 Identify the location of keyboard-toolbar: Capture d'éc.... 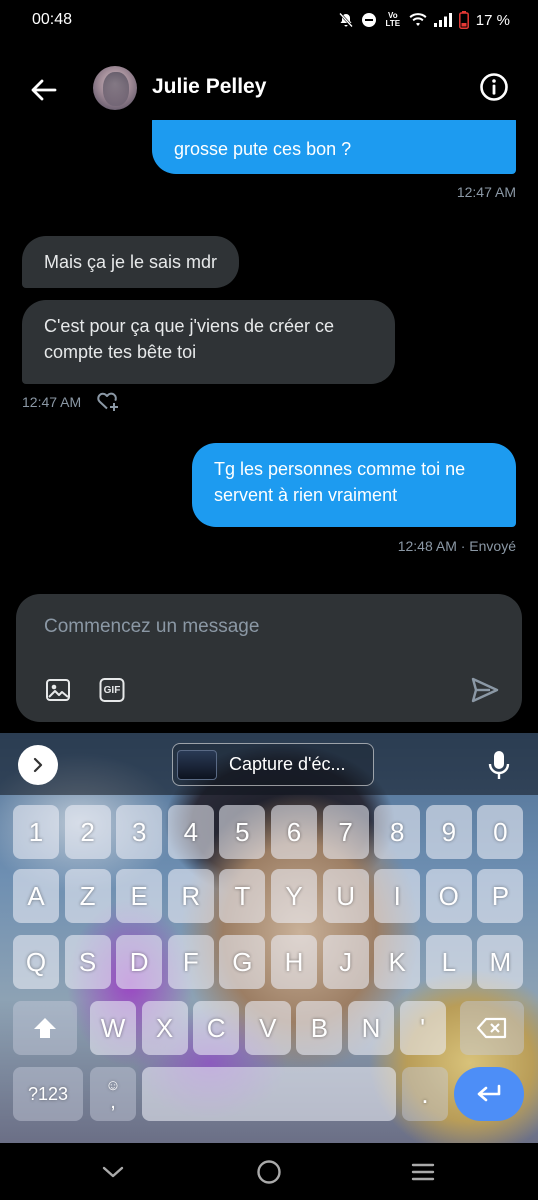
(269, 764).